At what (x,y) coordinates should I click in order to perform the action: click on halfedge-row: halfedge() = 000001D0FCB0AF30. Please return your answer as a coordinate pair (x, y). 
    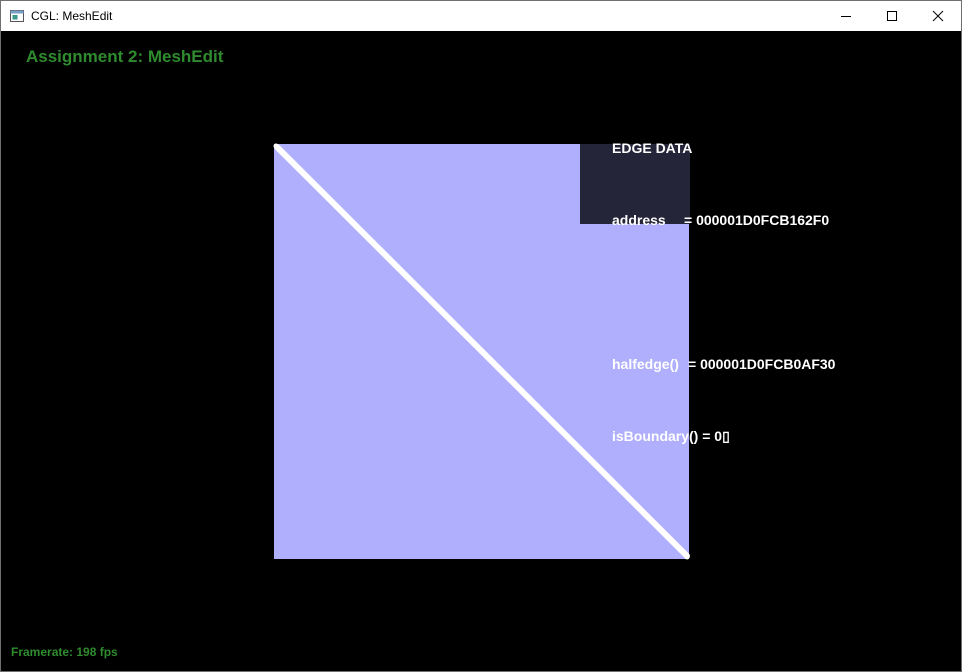
    Looking at the image, I should click on (723, 364).